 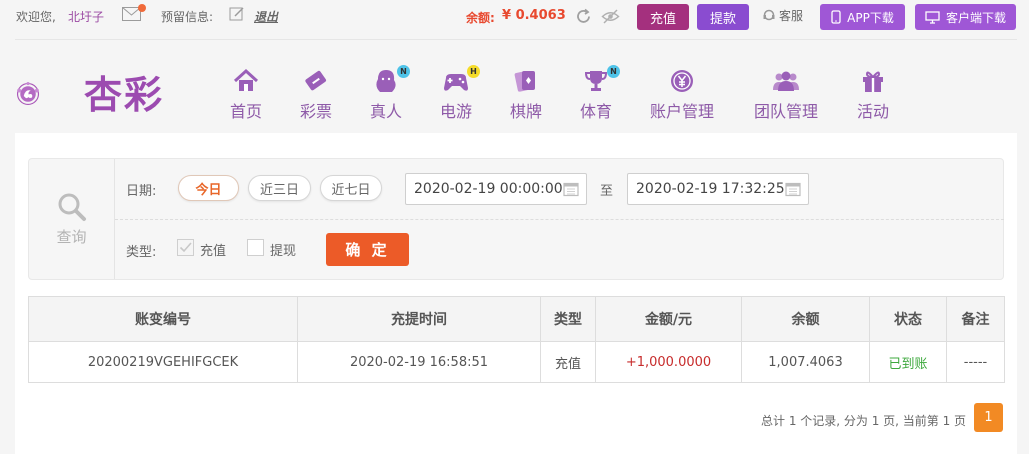 What do you see at coordinates (71, 236) in the screenshot?
I see `query-side-label: 查询` at bounding box center [71, 236].